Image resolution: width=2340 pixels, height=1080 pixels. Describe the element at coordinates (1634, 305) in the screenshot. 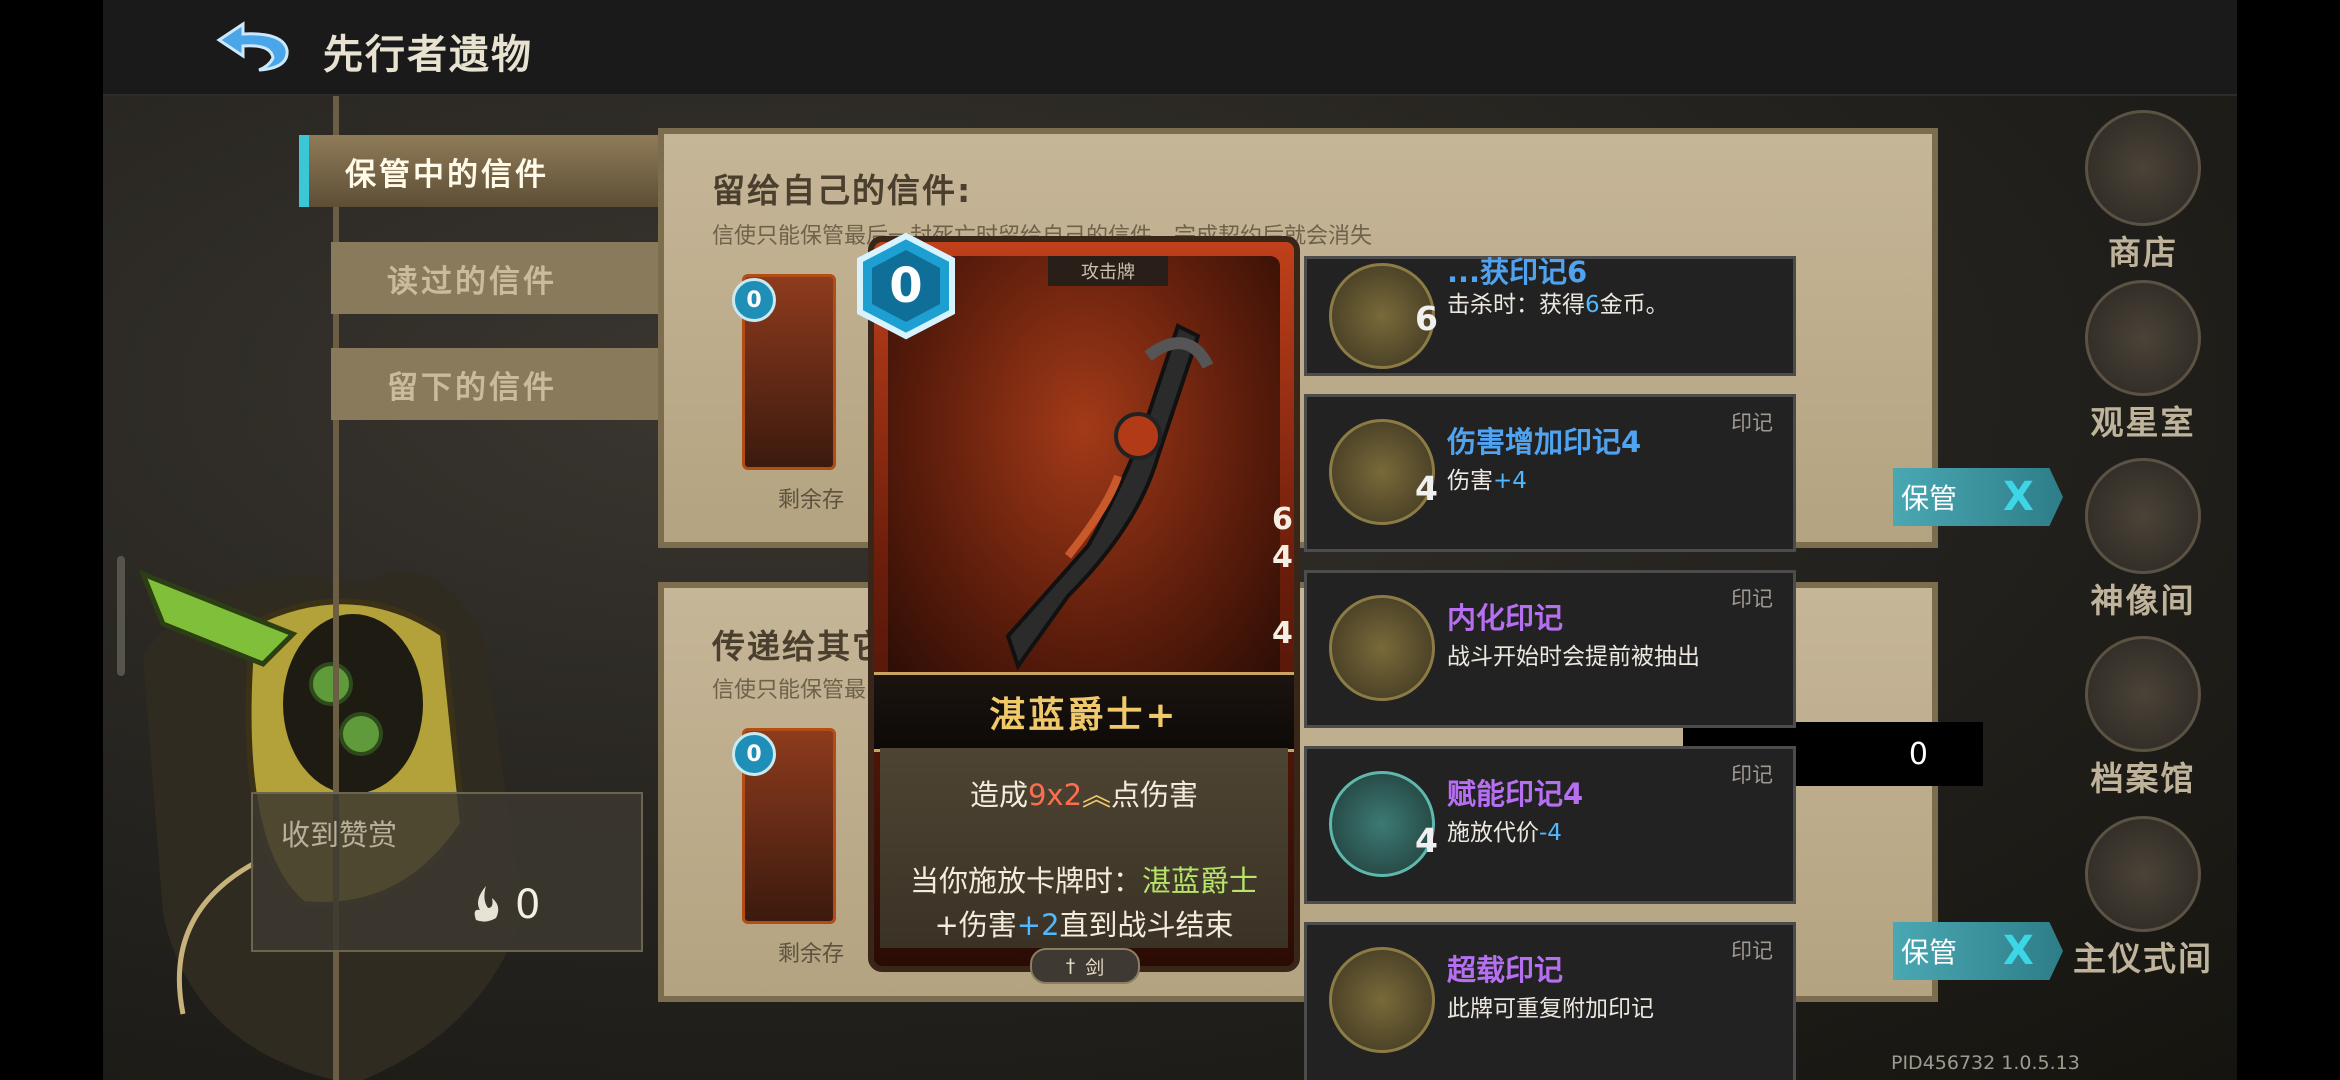

I see `desc-text: 金币。` at that location.